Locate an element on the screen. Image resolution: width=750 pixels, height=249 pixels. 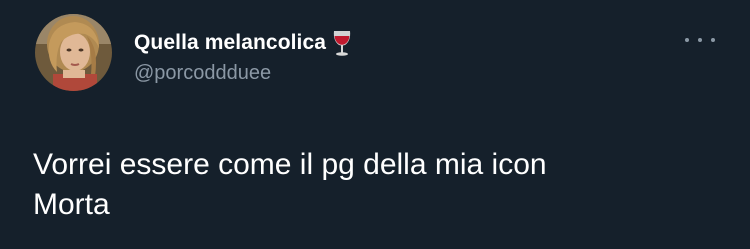
wine-glass-icon is located at coordinates (342, 43).